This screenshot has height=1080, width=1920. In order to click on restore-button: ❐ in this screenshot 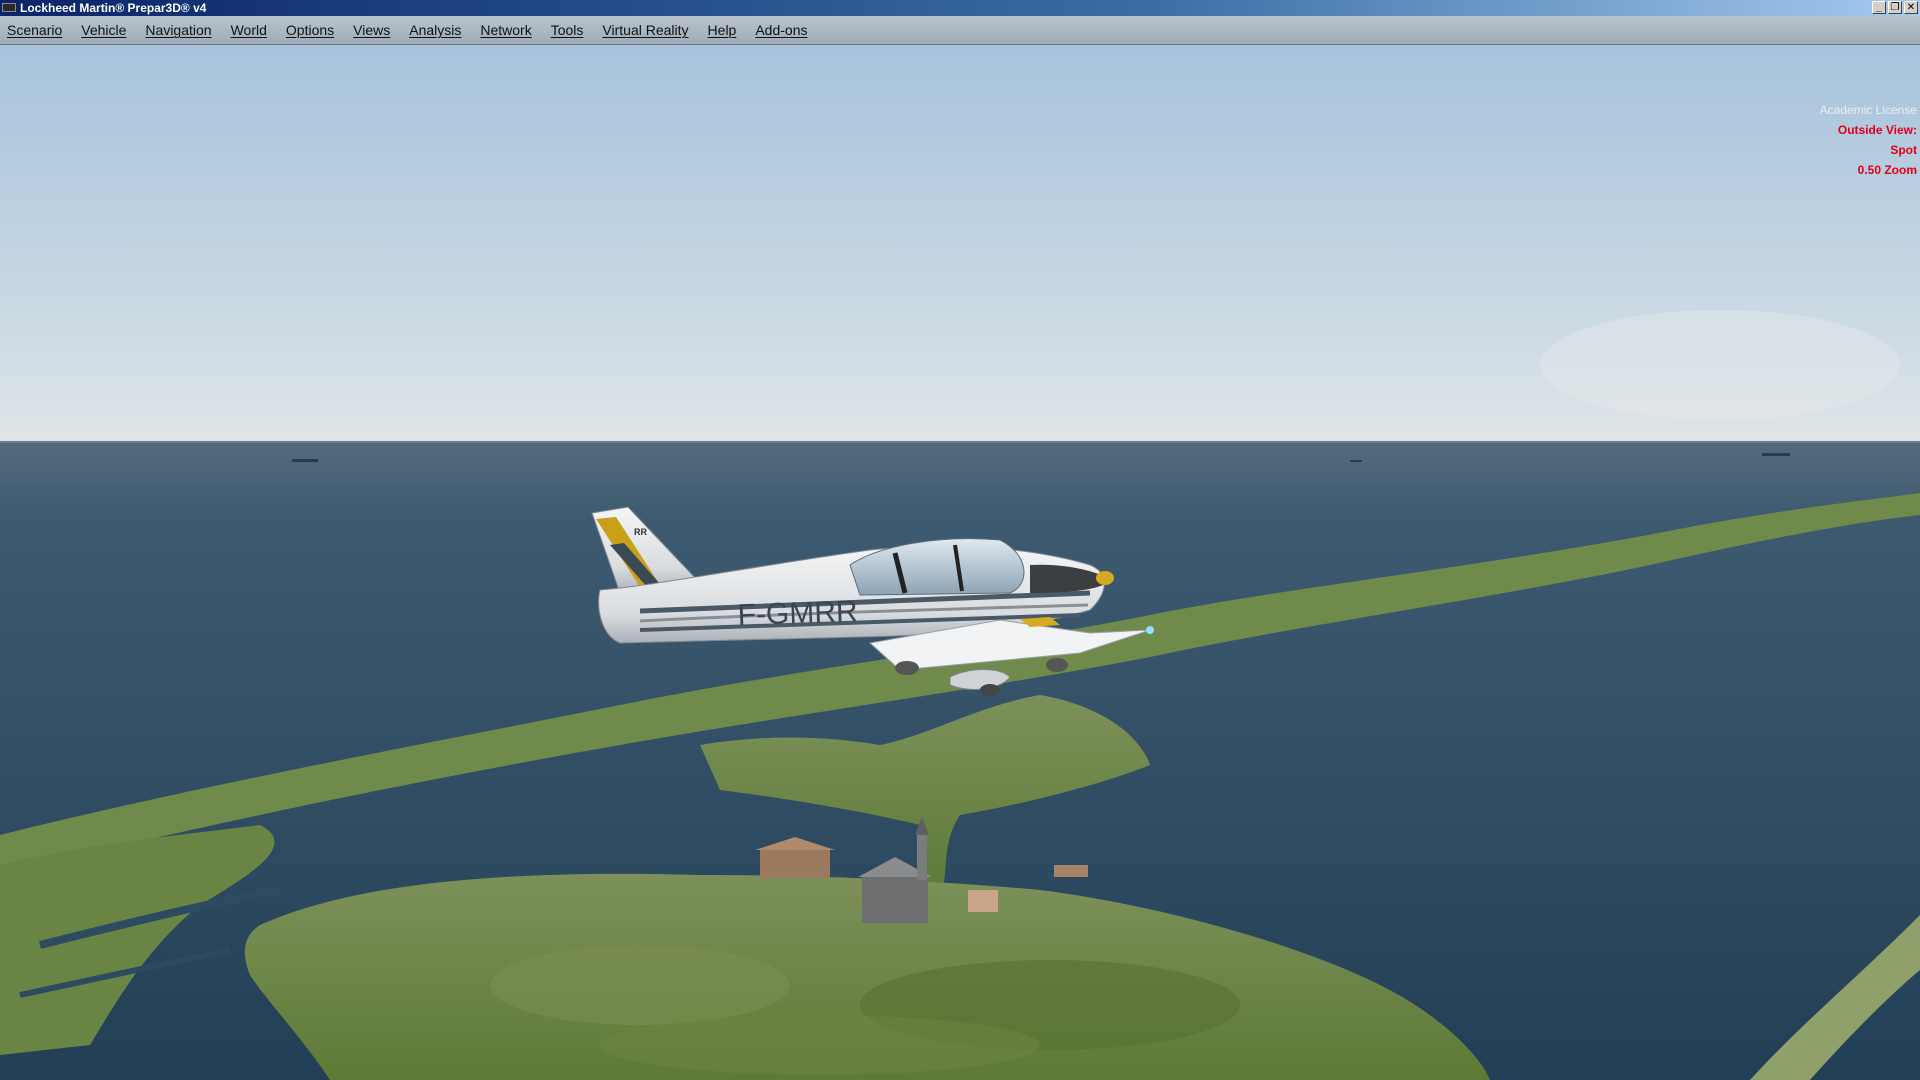, I will do `click(1895, 7)`.